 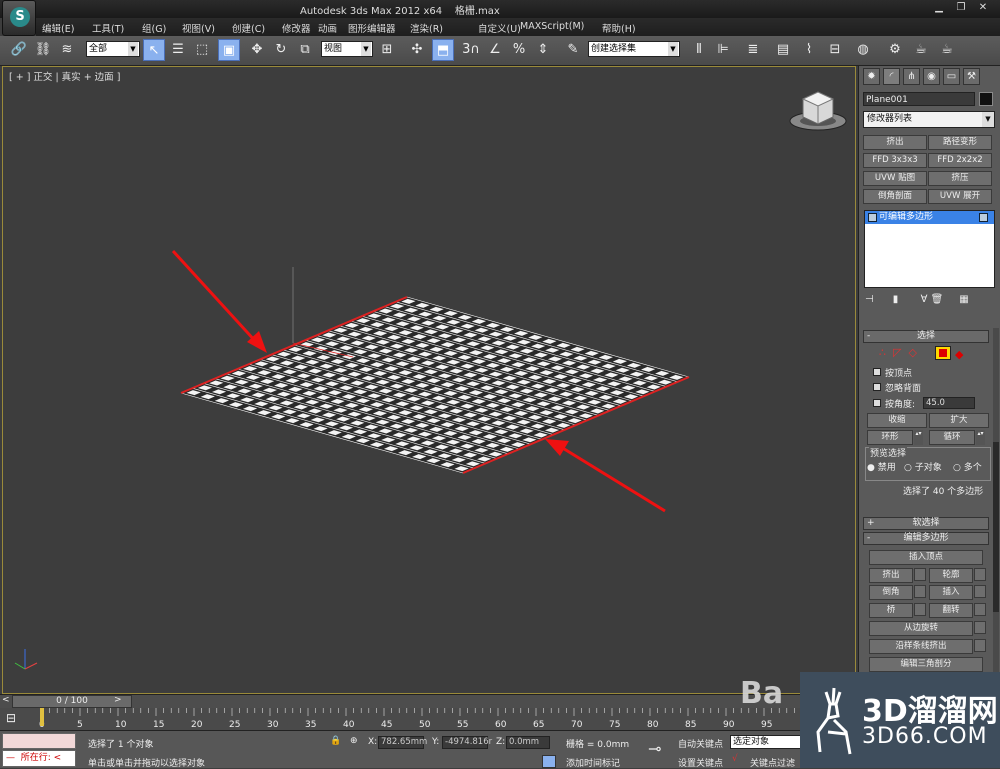 I want to click on lock-selection-icon: 🔒, so click(x=335, y=741).